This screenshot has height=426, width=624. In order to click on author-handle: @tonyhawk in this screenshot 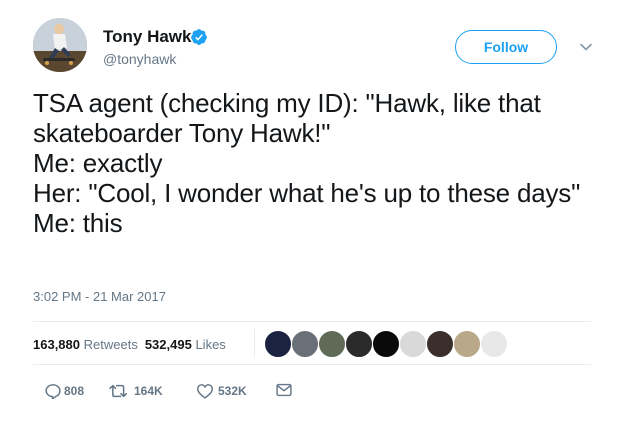, I will do `click(139, 59)`.